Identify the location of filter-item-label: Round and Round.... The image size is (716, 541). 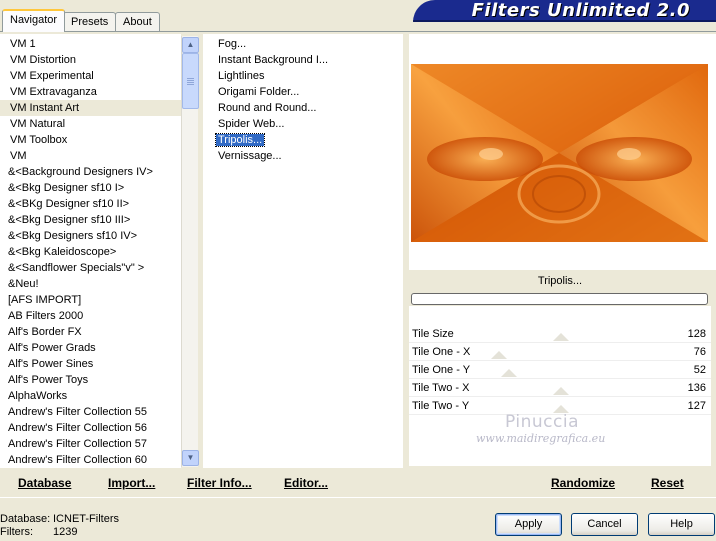
(267, 108).